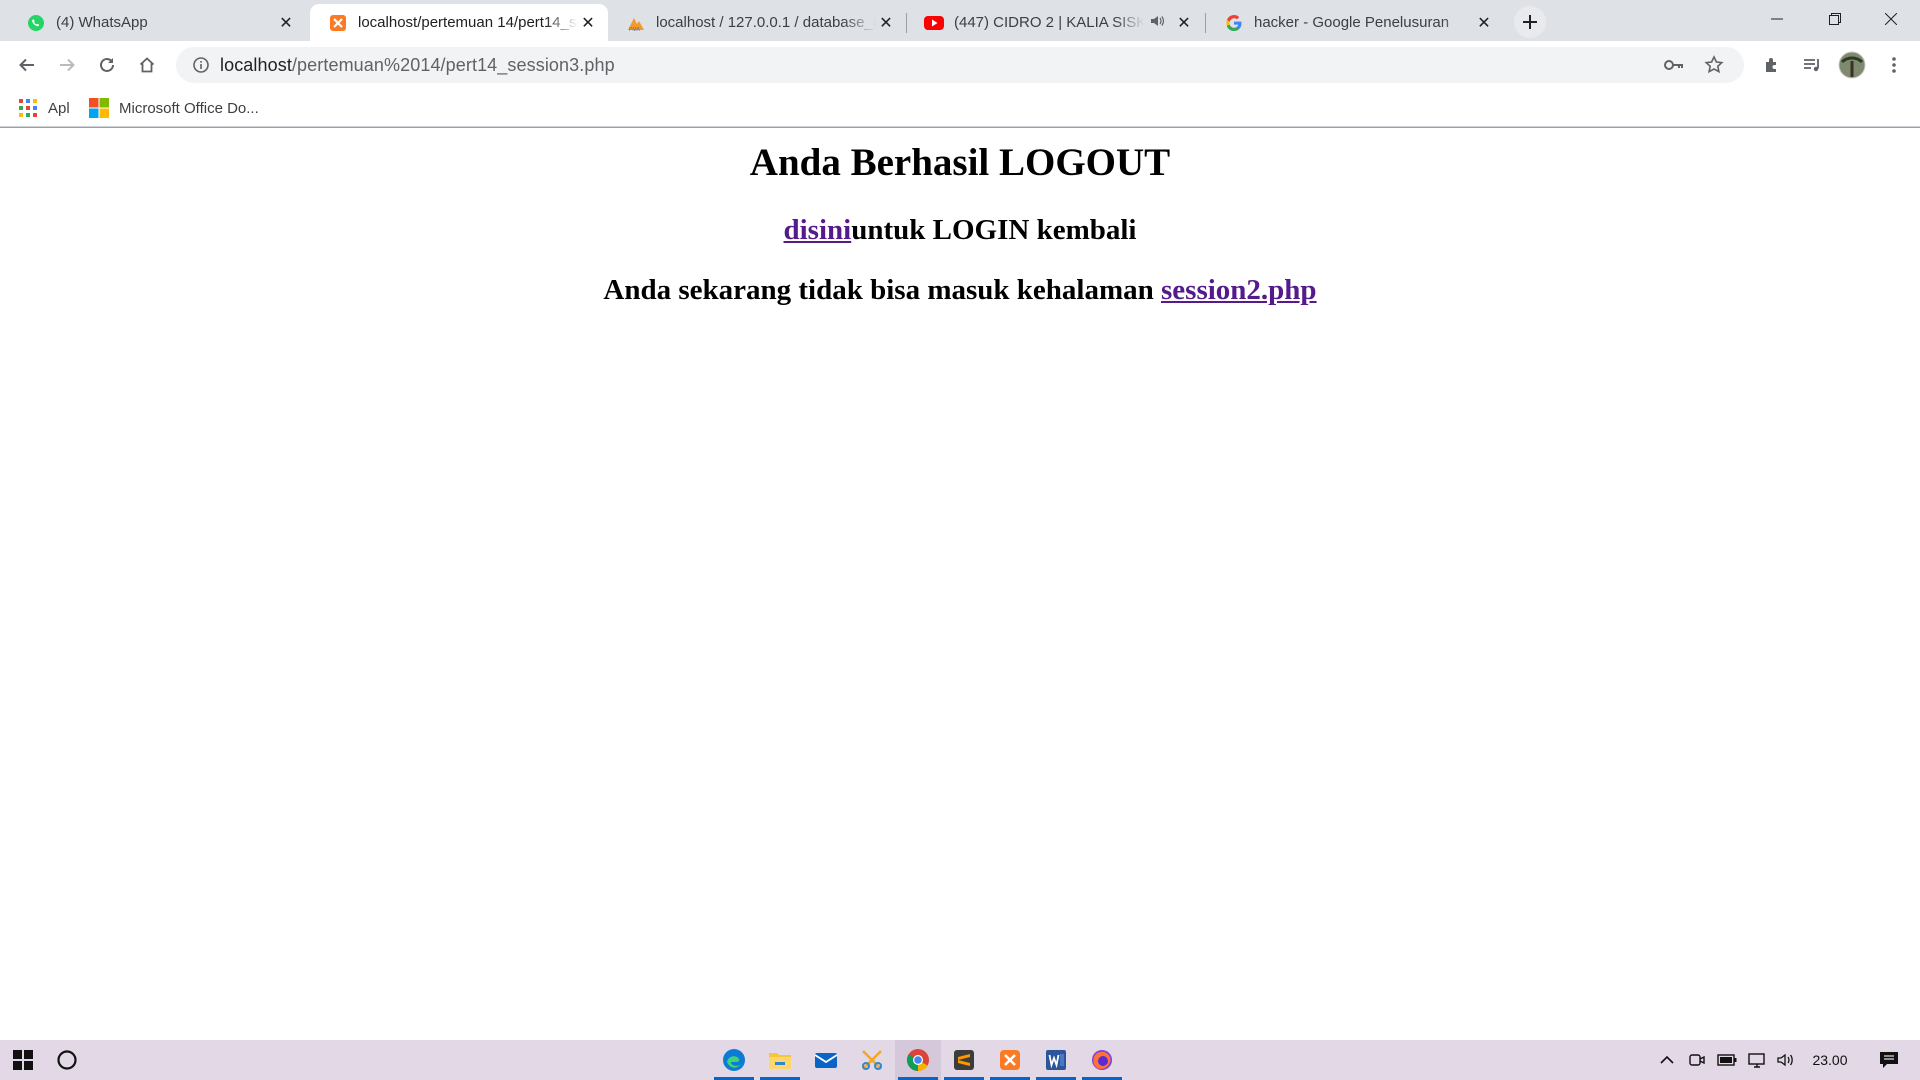 This screenshot has width=1920, height=1080. I want to click on forward-button, so click(67, 65).